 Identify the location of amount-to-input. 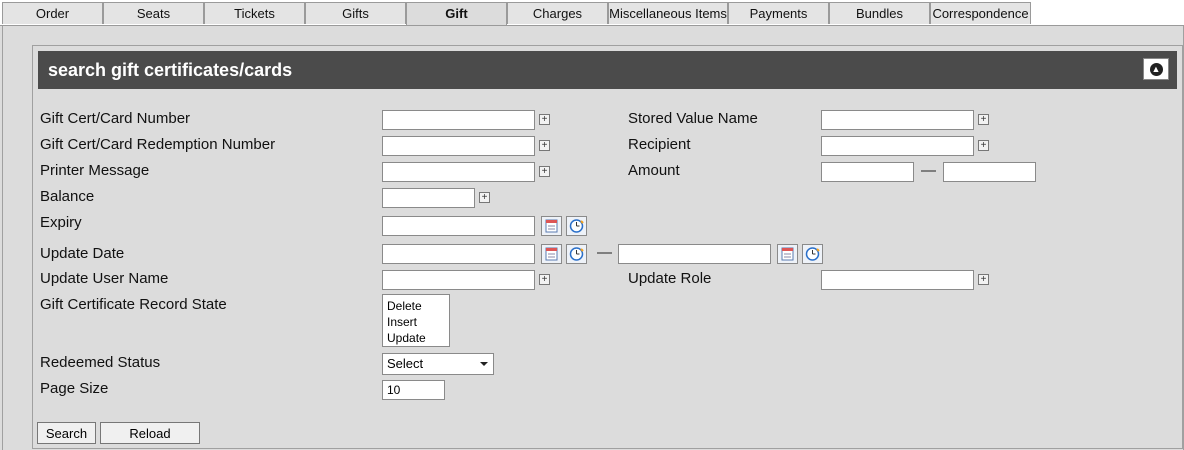
(989, 172).